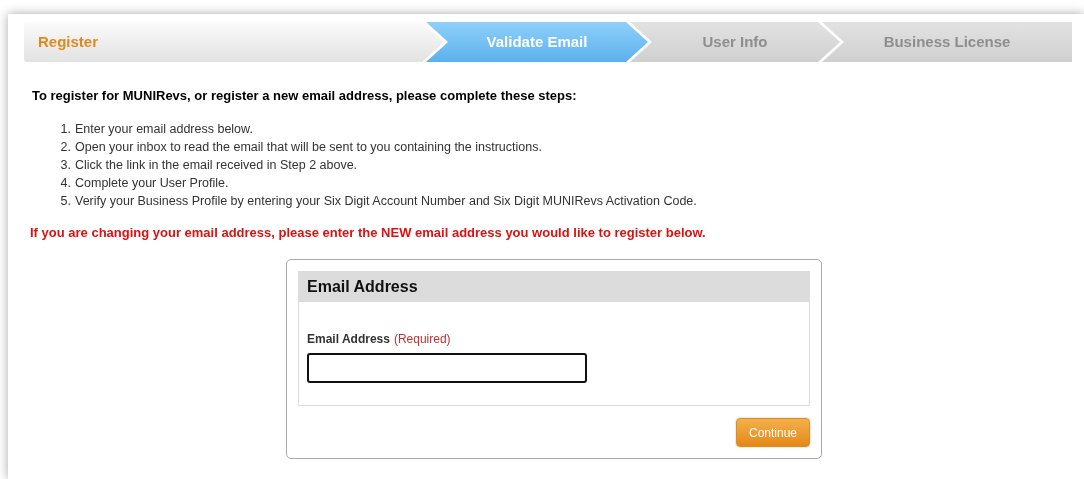 Image resolution: width=1084 pixels, height=479 pixels. Describe the element at coordinates (386, 201) in the screenshot. I see `instruction-text: Verify your Business Profile by entering your Six Digit Account Number and Six Digit MUNIRevs Activation Code.` at that location.